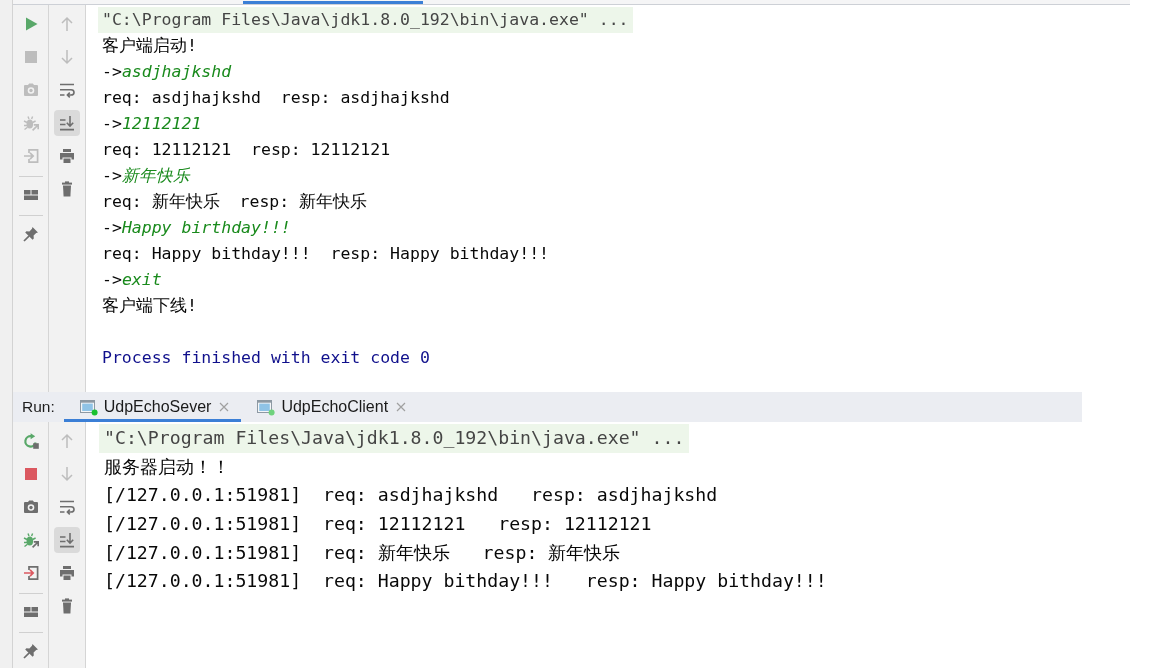 This screenshot has height=668, width=1155. I want to click on tab: UdpEchoClient, so click(330, 407).